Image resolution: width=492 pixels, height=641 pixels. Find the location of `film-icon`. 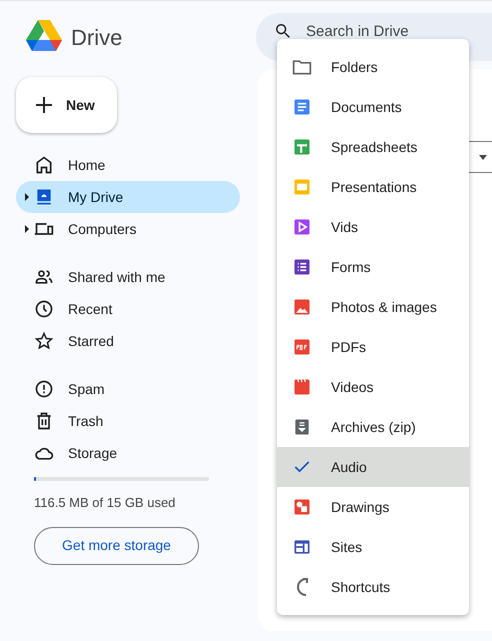

film-icon is located at coordinates (302, 387).